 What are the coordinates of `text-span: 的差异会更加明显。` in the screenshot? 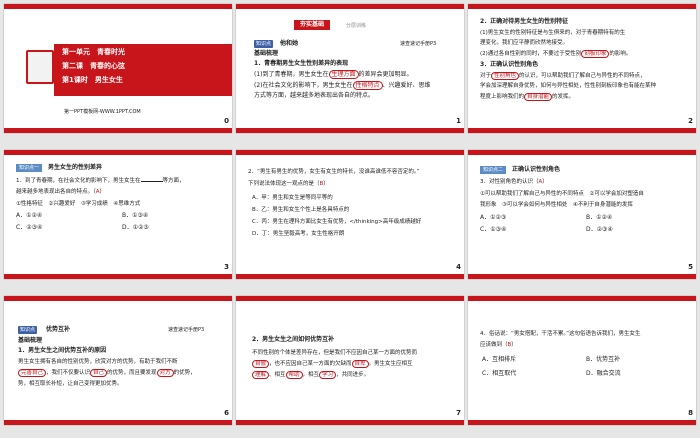 It's located at (385, 74).